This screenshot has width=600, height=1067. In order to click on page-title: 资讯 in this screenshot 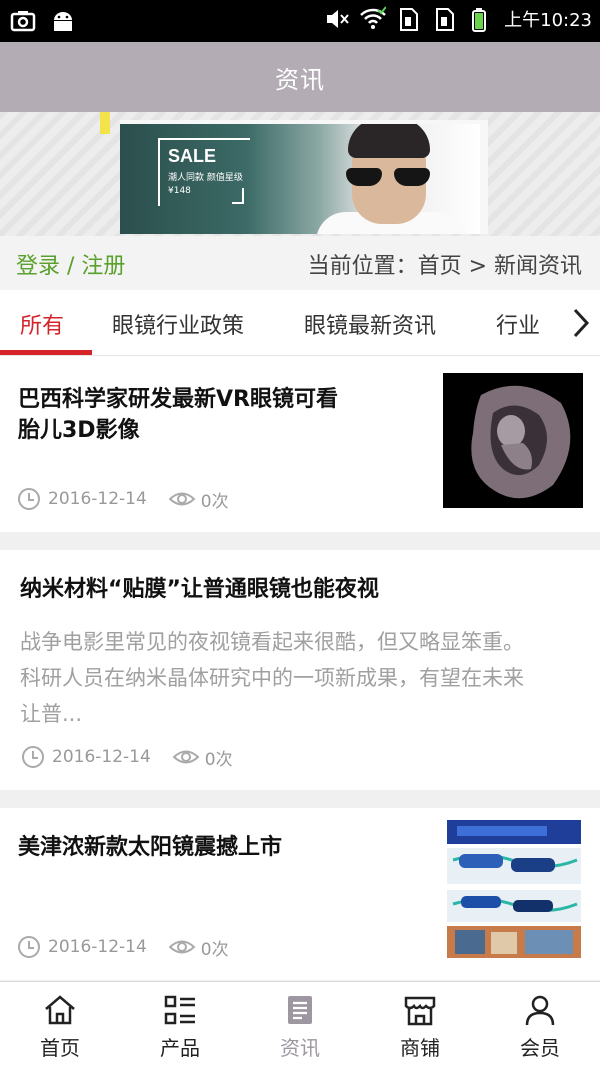, I will do `click(300, 79)`.